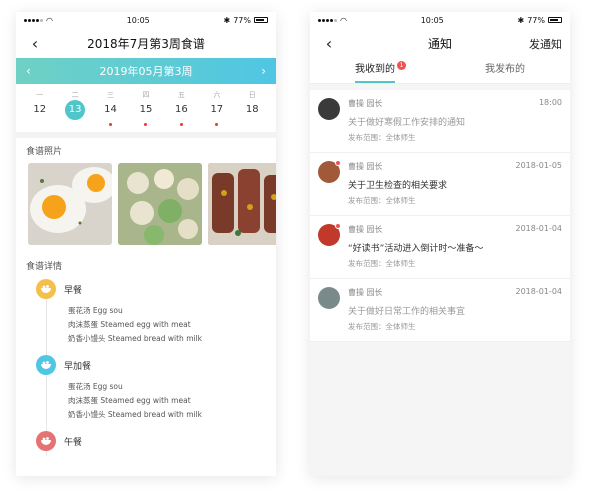 The width and height of the screenshot is (590, 499). I want to click on day-cell: 六 17, so click(216, 111).